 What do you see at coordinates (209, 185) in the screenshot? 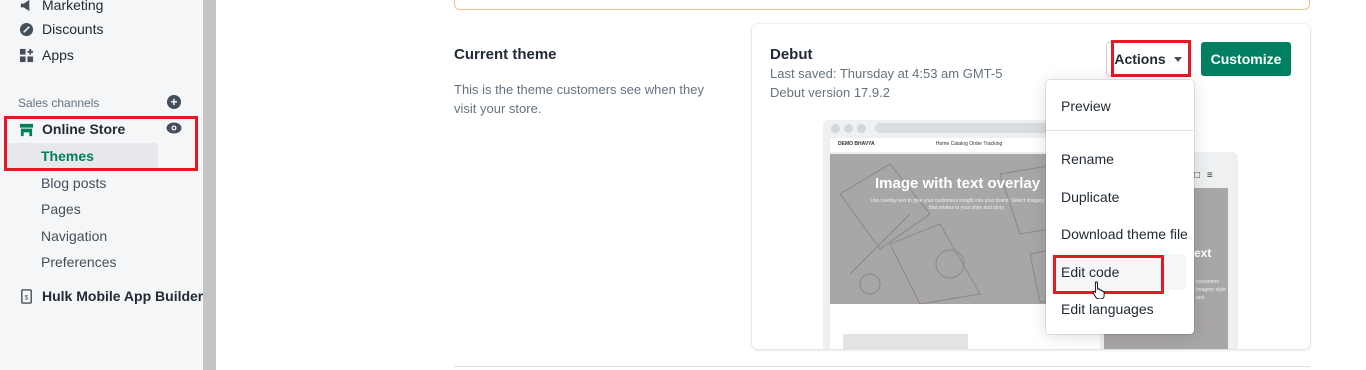
I see `sidebar-divider` at bounding box center [209, 185].